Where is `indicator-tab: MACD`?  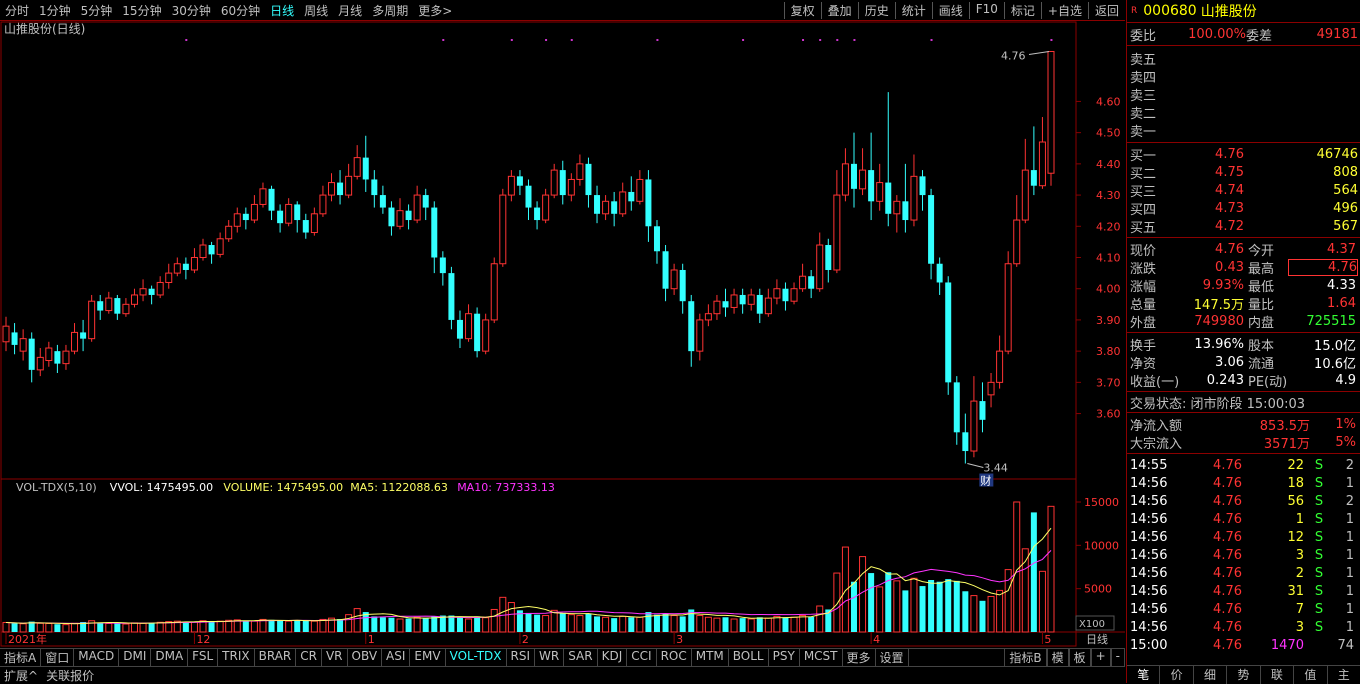
indicator-tab: MACD is located at coordinates (97, 657).